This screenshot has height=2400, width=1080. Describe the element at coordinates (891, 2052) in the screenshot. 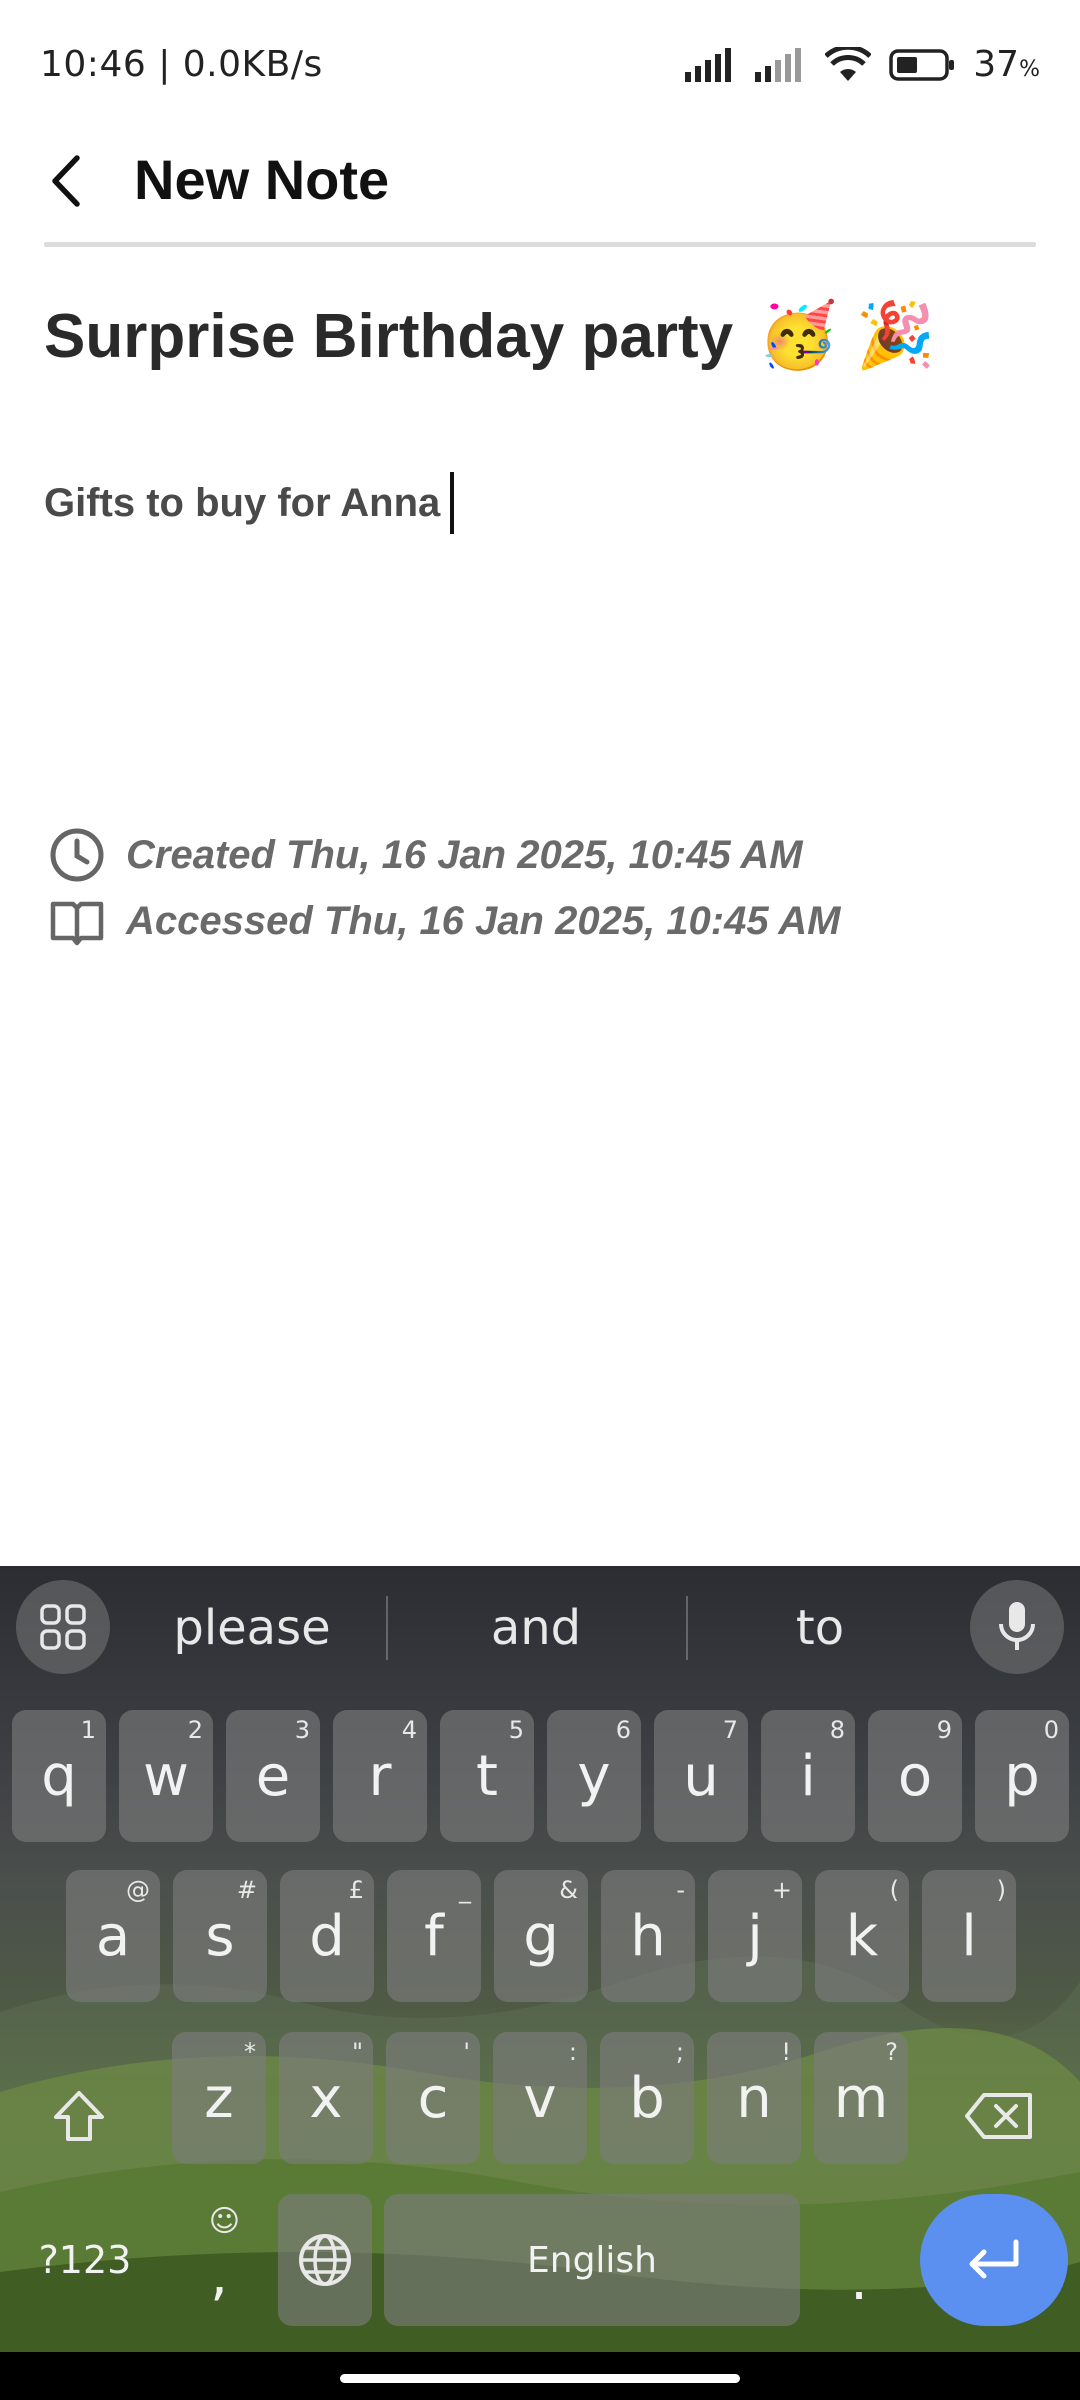

I see `key-hint: ?` at that location.